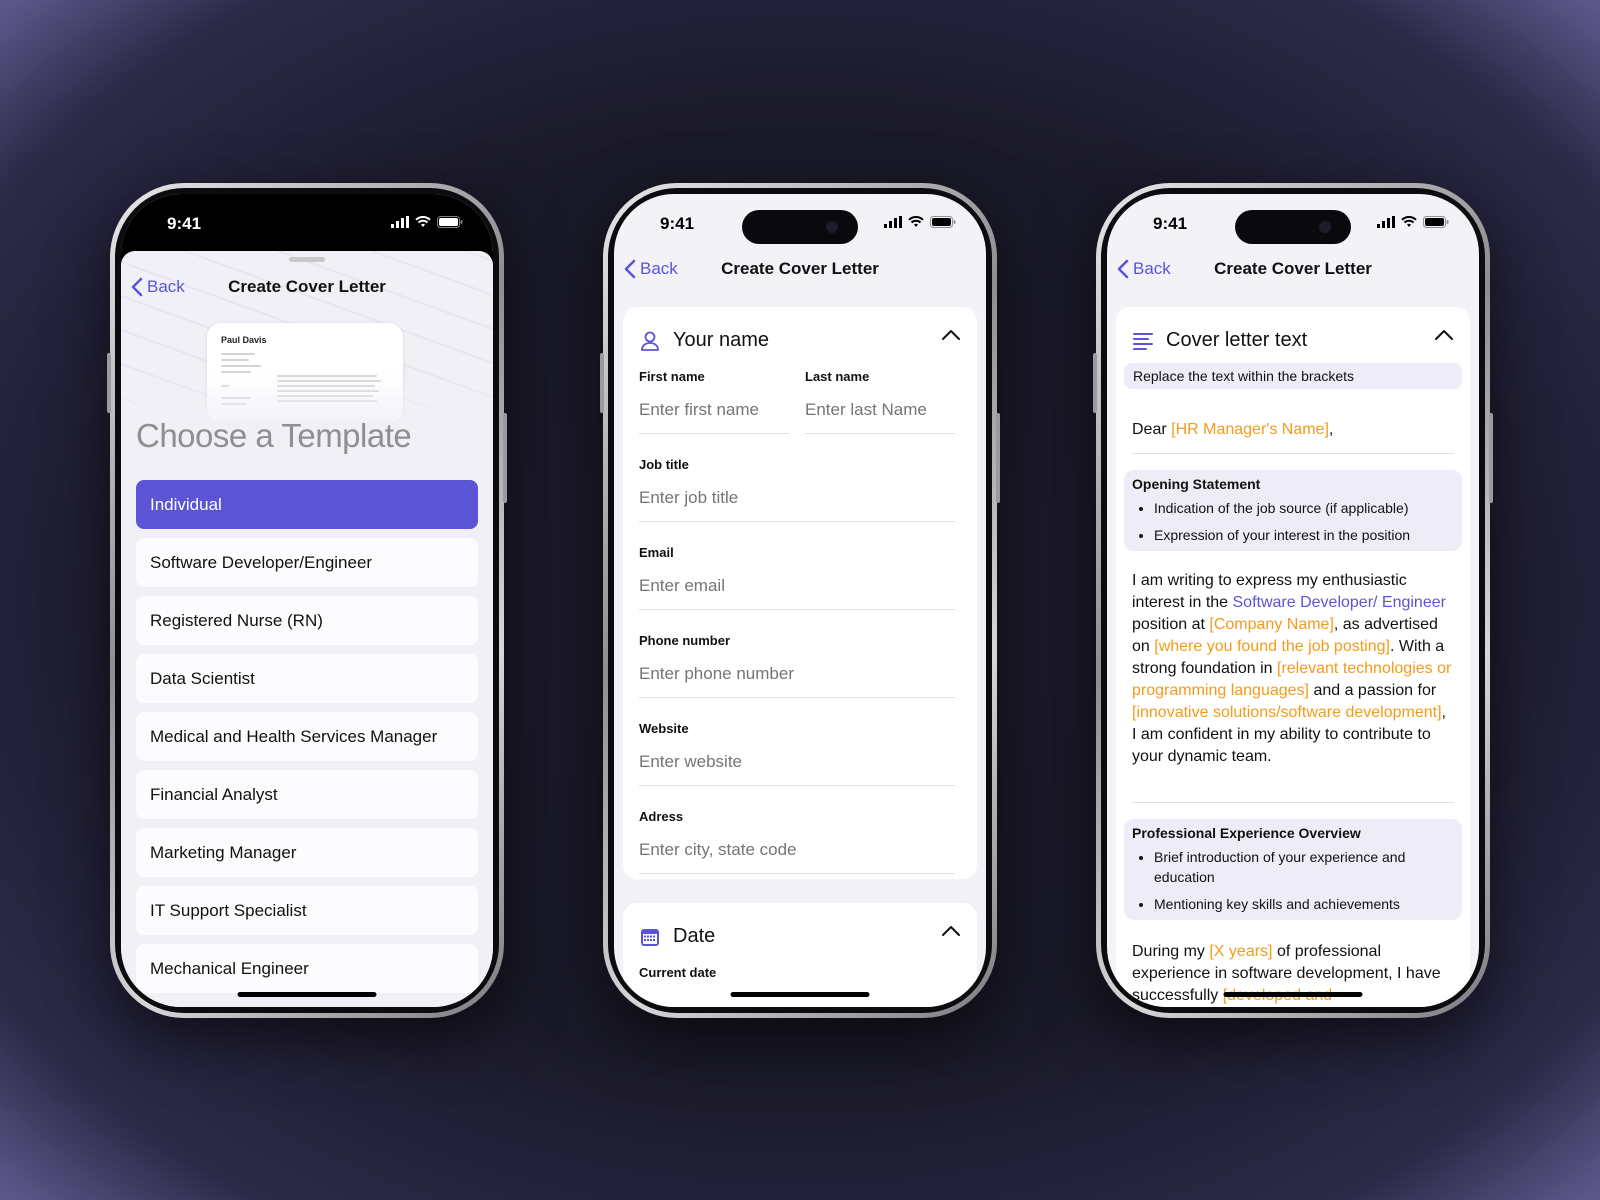 This screenshot has width=1600, height=1200. Describe the element at coordinates (1240, 951) in the screenshot. I see `years-placeholder: [X years]` at that location.